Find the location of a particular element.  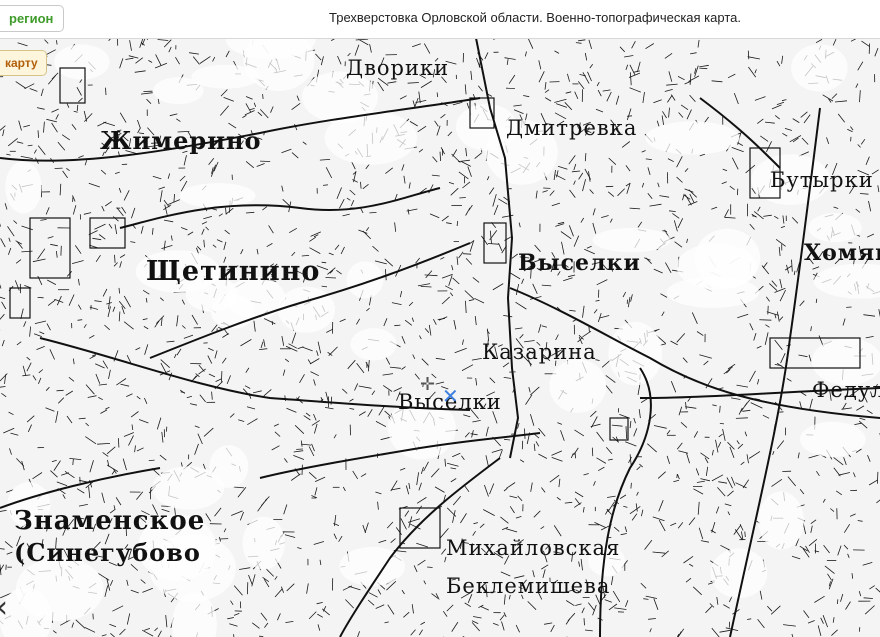

back-to-map-button: карту is located at coordinates (23, 63).